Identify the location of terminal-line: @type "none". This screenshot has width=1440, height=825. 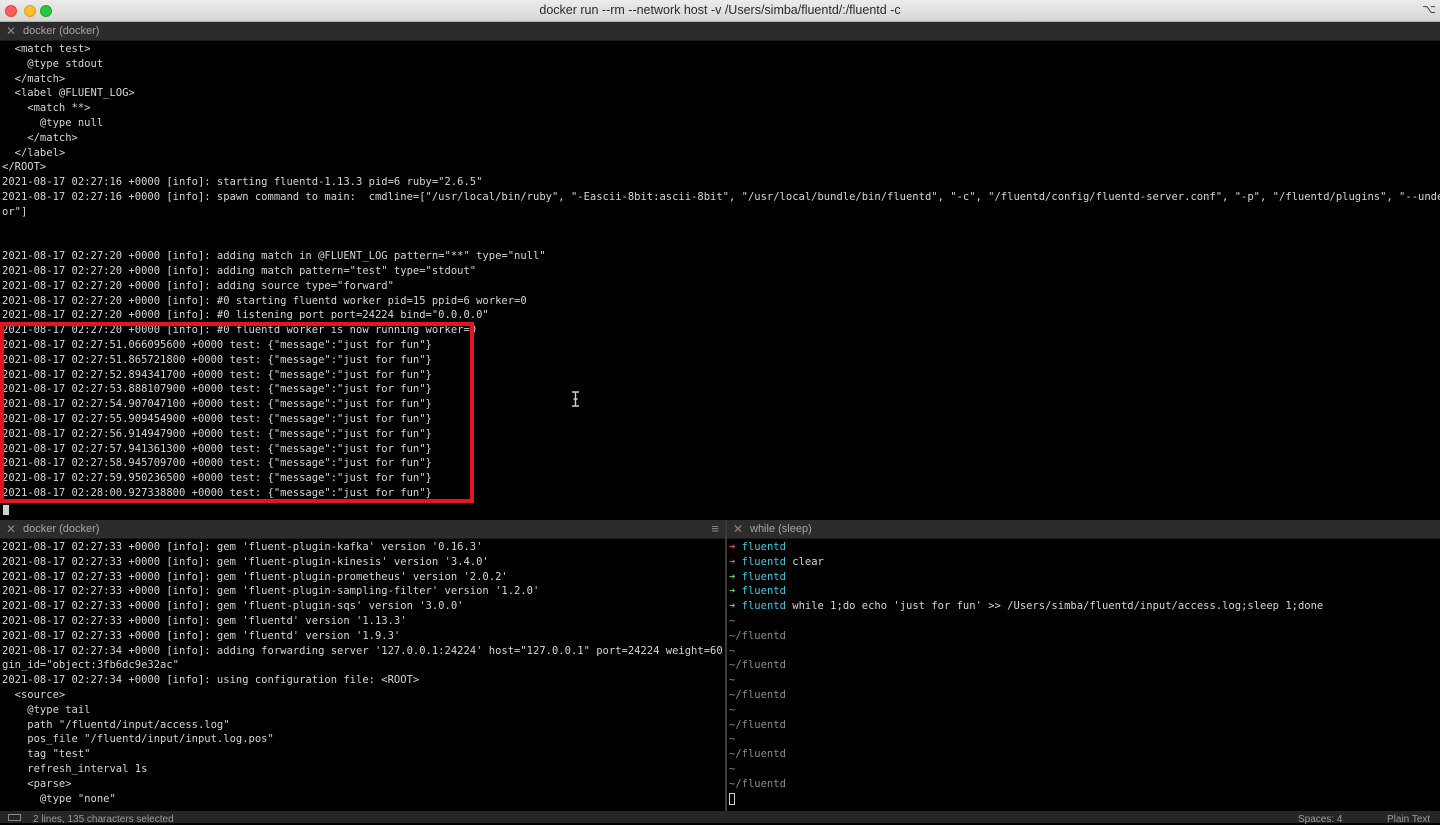
(59, 798).